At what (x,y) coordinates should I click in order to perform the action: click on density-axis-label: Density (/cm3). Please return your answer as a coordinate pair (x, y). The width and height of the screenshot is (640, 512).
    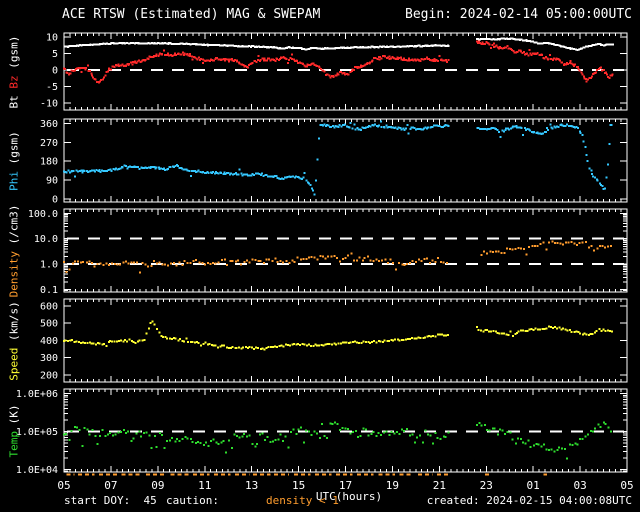
    Looking at the image, I should click on (14, 250).